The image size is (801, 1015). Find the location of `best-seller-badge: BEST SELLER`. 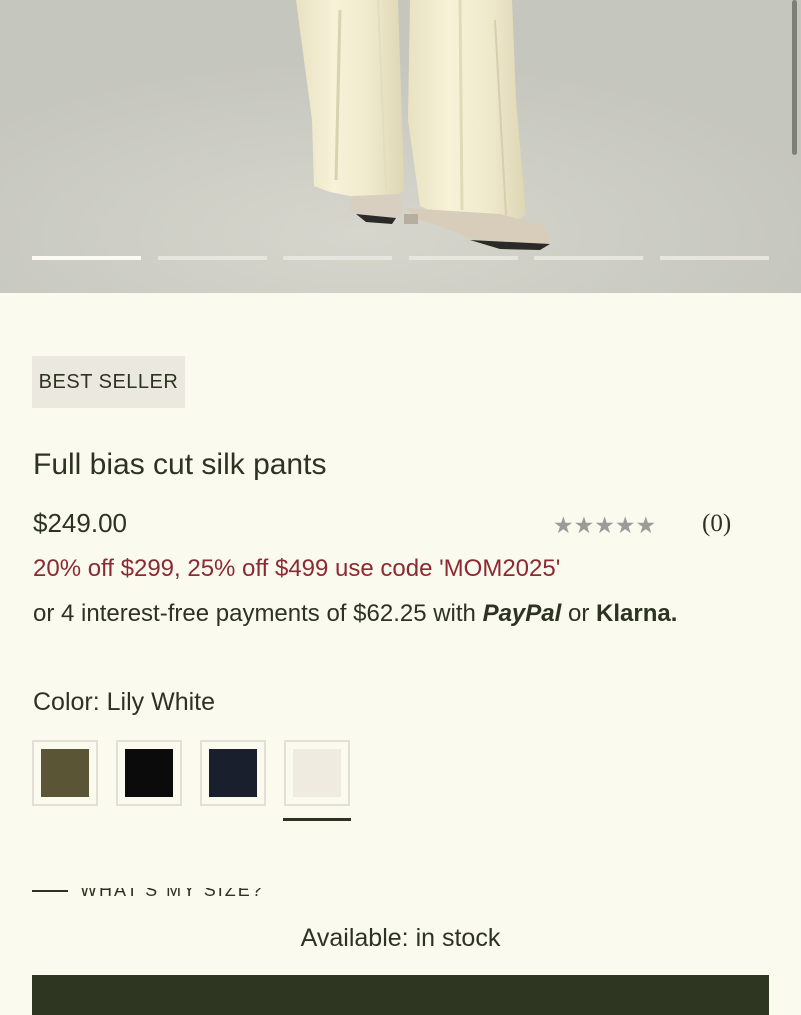

best-seller-badge: BEST SELLER is located at coordinates (108, 382).